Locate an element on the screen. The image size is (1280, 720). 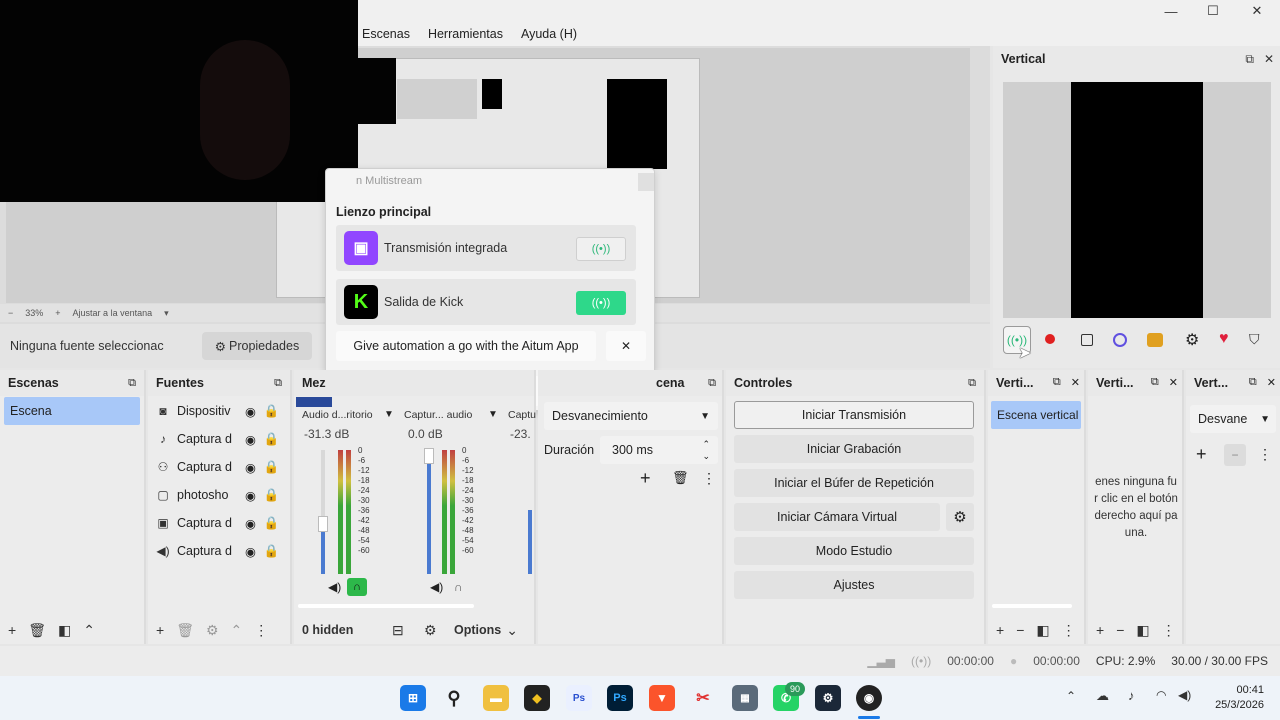
virtualcam-icon is located at coordinates (1120, 340).